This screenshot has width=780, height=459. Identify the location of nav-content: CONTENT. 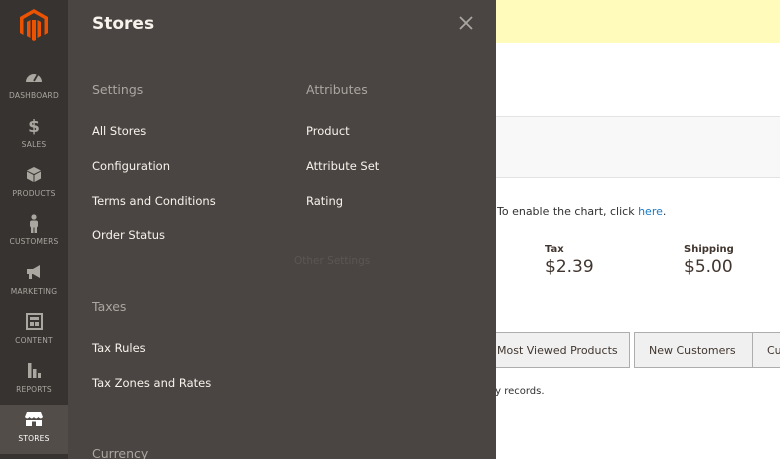
(34, 337).